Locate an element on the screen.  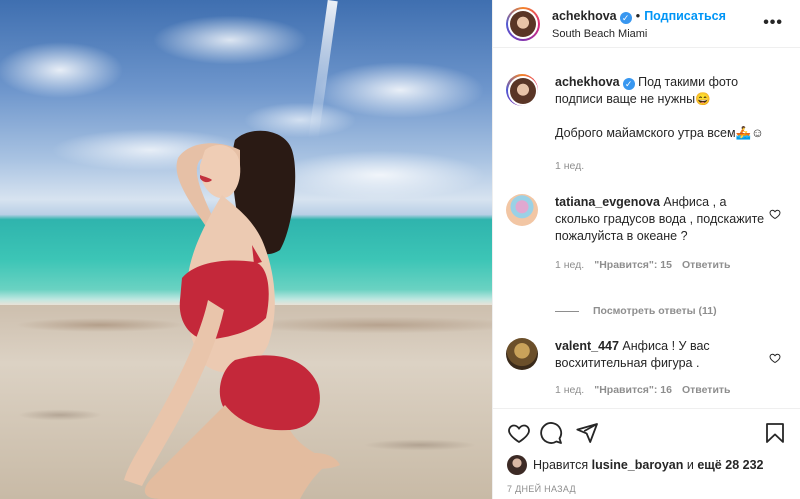
likes-summary: Нравится lusine_baroyan и ещё 28 232 is located at coordinates (635, 465).